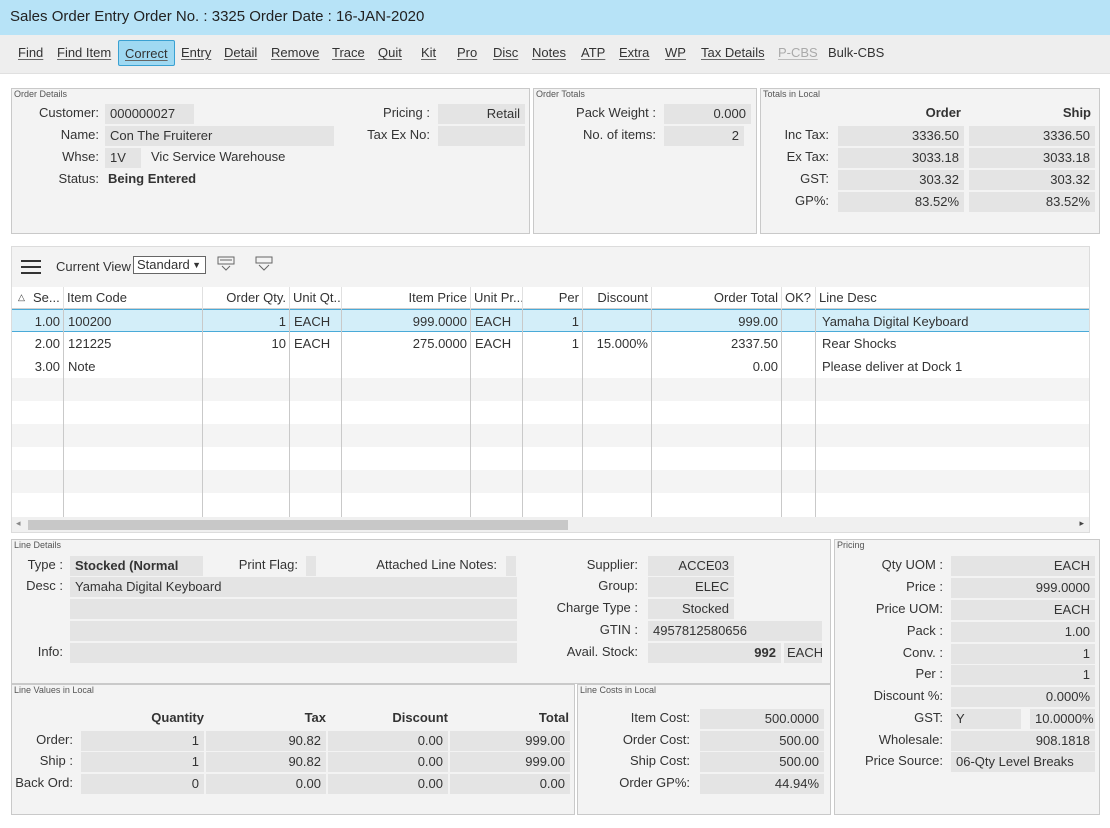  Describe the element at coordinates (1081, 523) in the screenshot. I see `scroll-right-icon: ▸` at that location.